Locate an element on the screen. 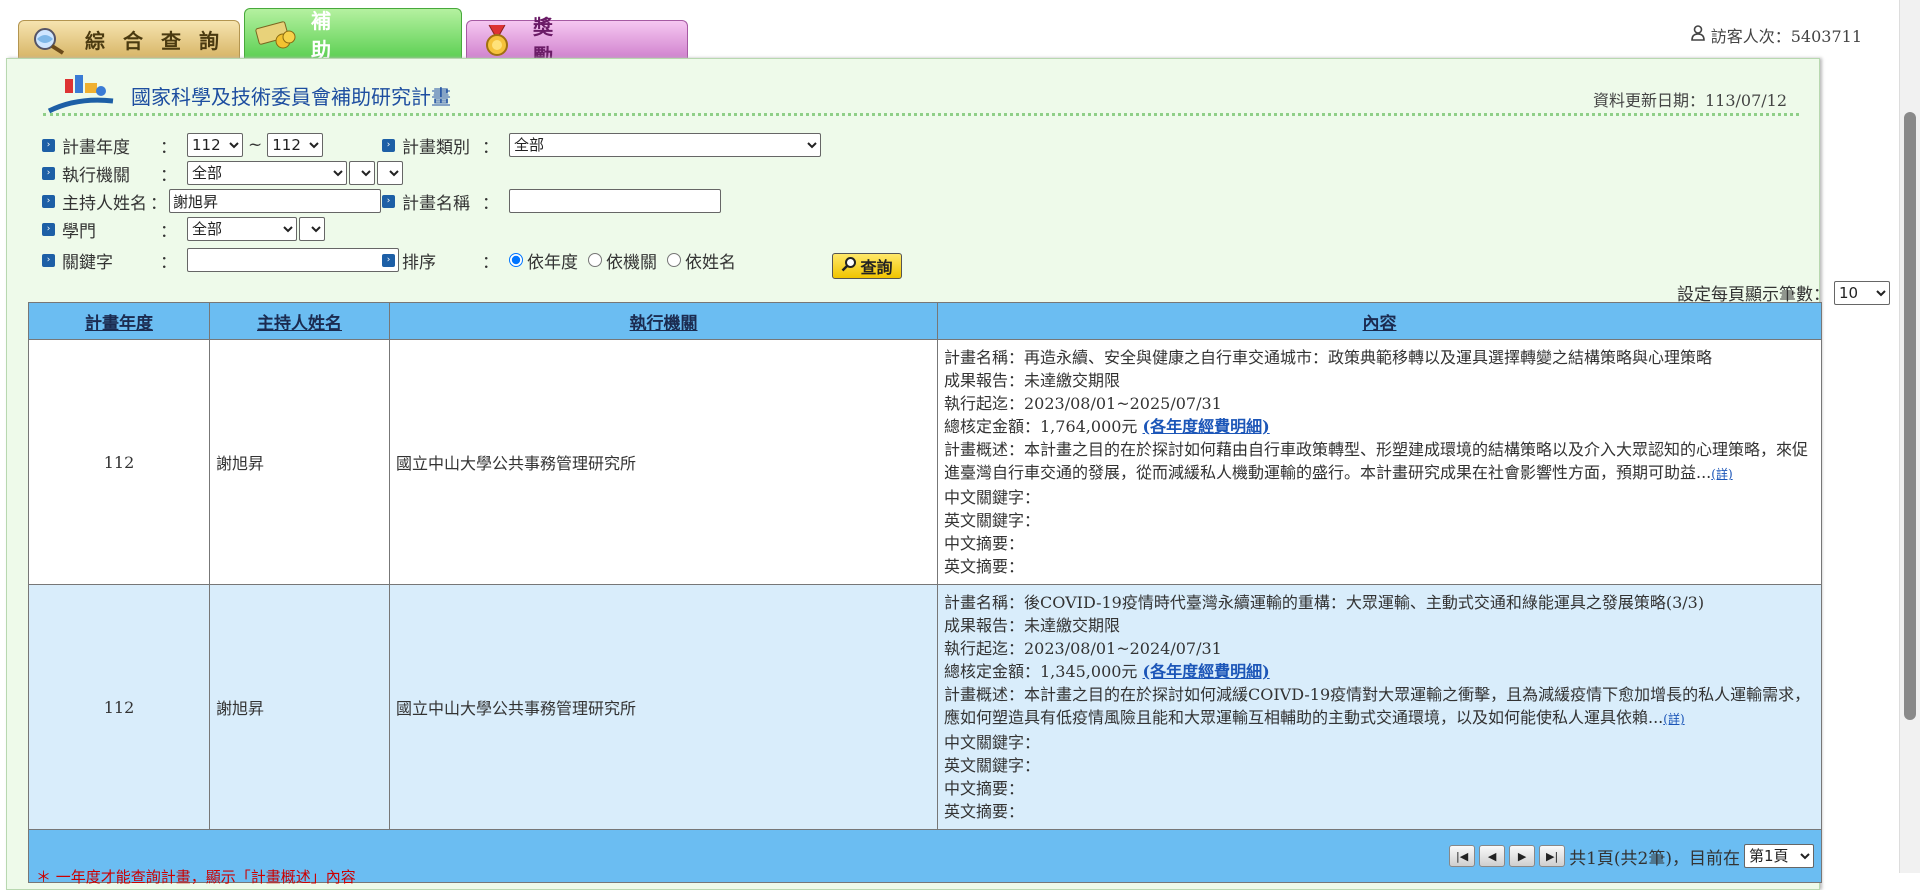  sort-row: › 排序 ： 依年度 依機關 依姓名 is located at coordinates (559, 260).